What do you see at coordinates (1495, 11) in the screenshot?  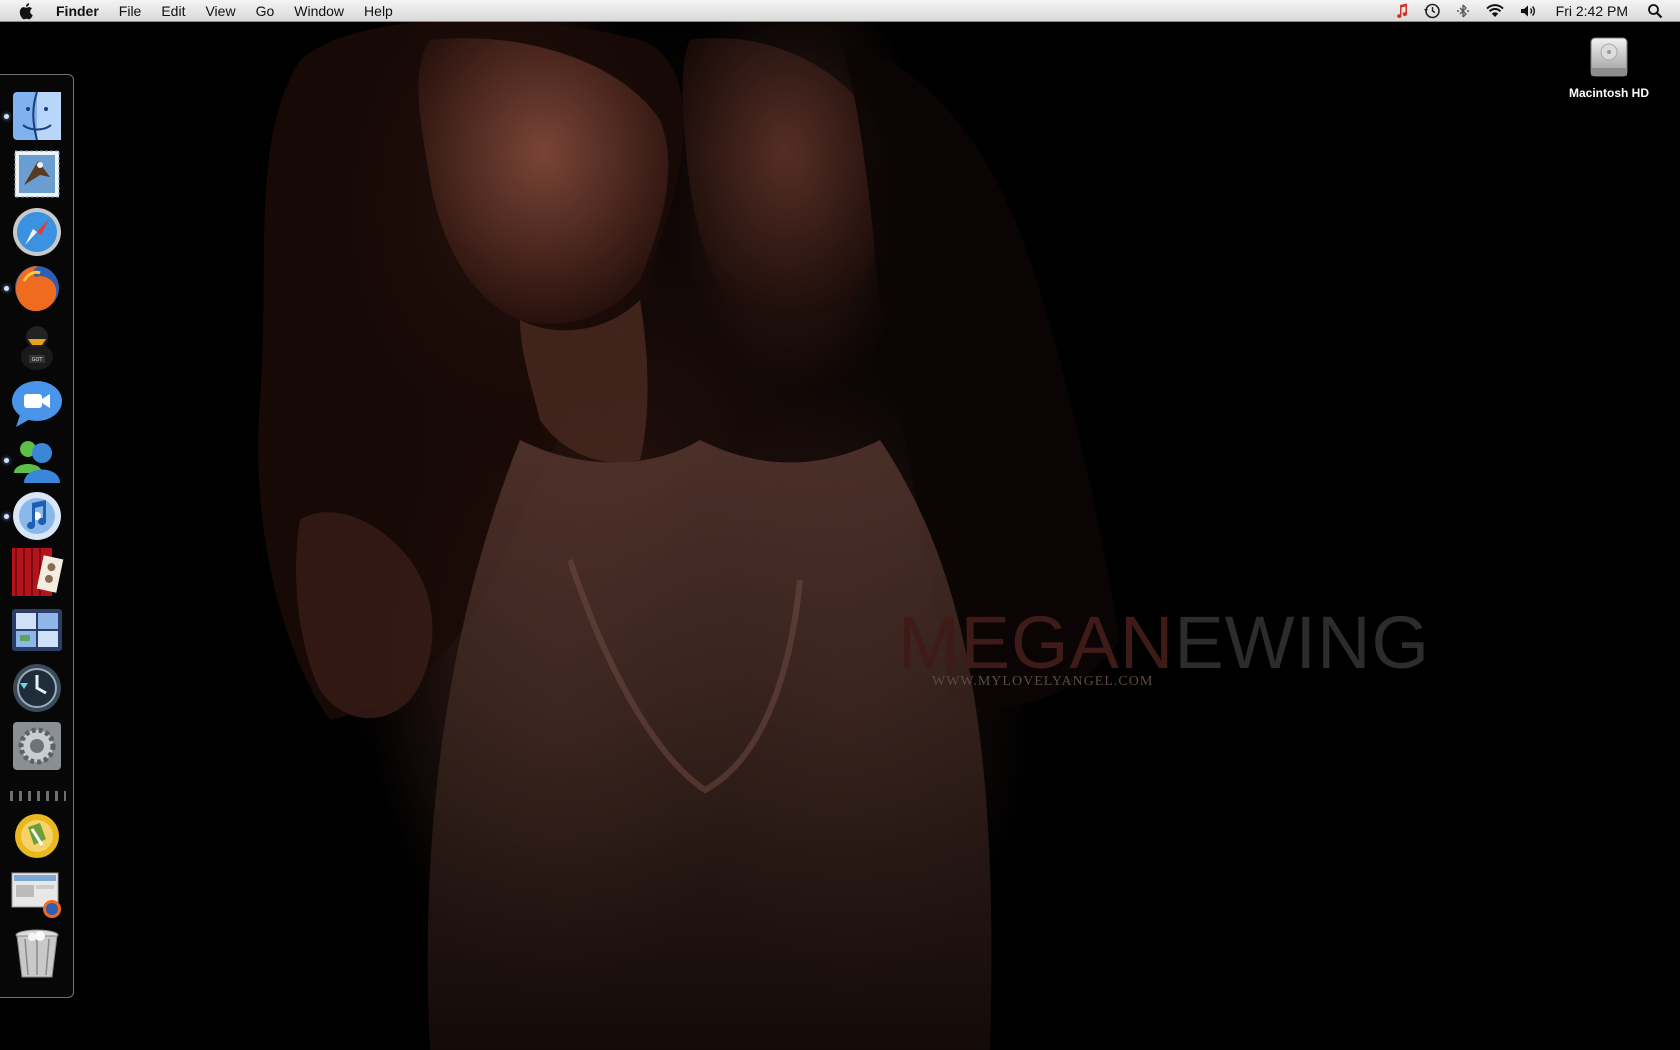 I see `wifi-icon` at bounding box center [1495, 11].